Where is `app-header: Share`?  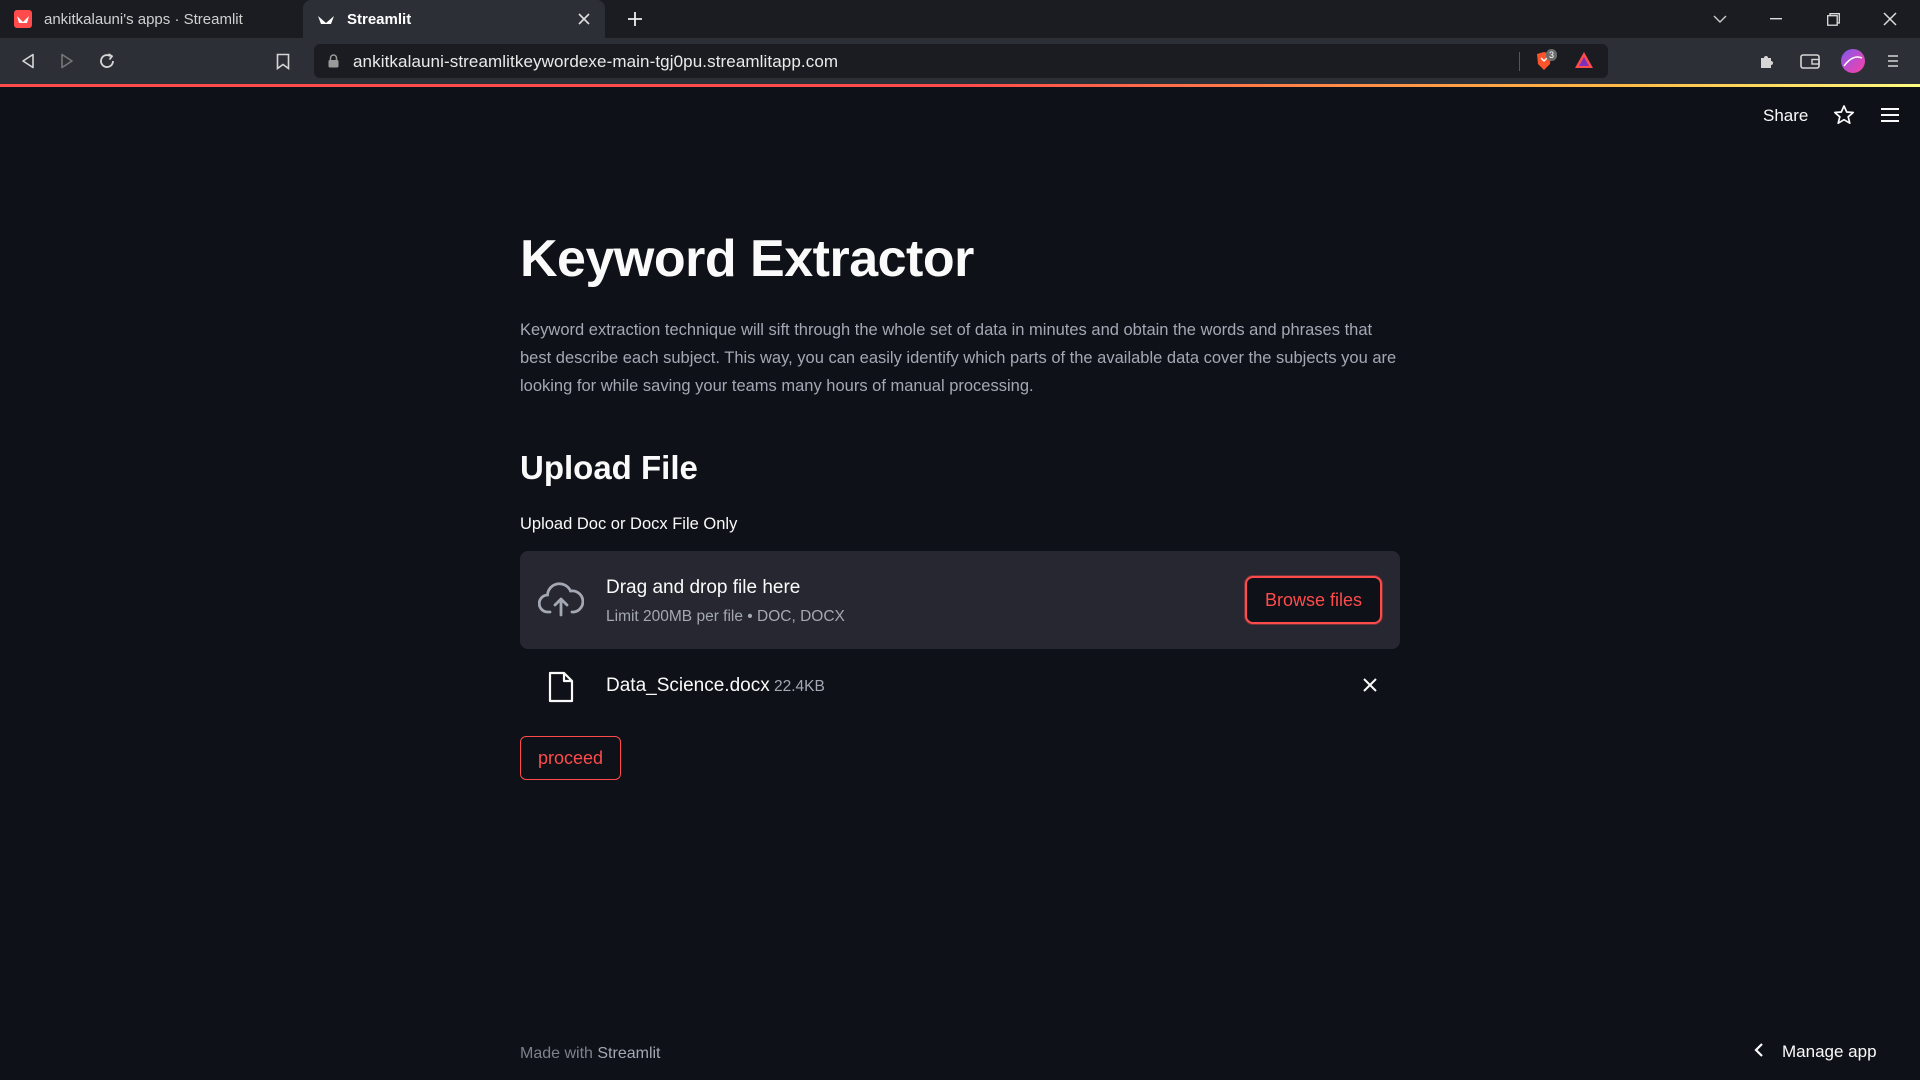
app-header: Share is located at coordinates (960, 115).